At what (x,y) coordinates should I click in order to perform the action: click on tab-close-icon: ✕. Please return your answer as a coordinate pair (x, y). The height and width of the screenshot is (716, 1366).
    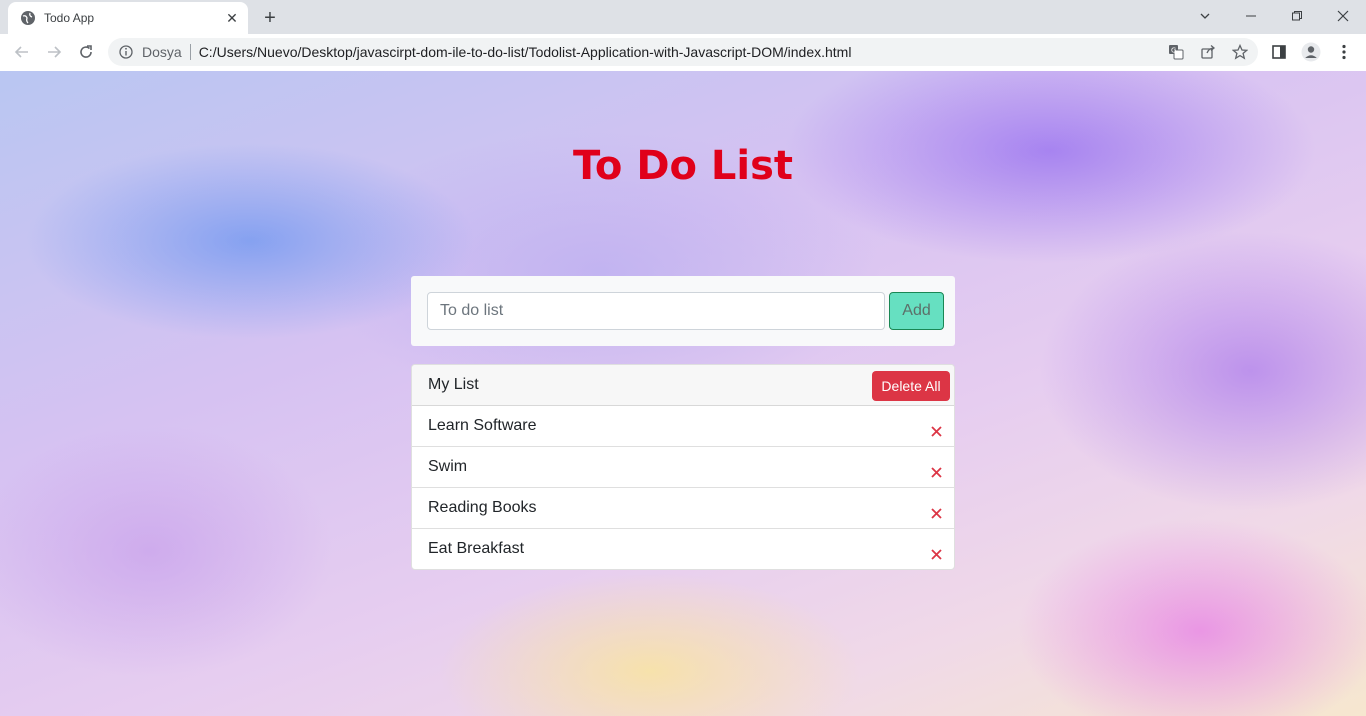
    Looking at the image, I should click on (232, 18).